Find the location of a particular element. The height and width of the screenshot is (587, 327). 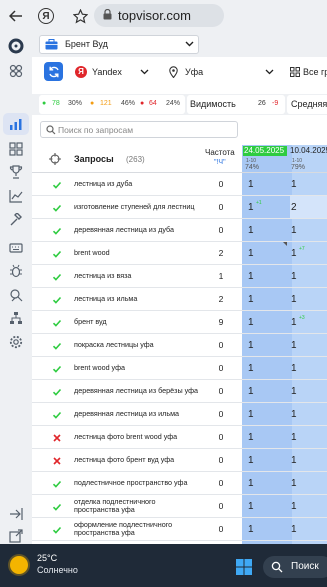

table-row: покраска лестницы уфа 0 1 1 is located at coordinates (179, 345).